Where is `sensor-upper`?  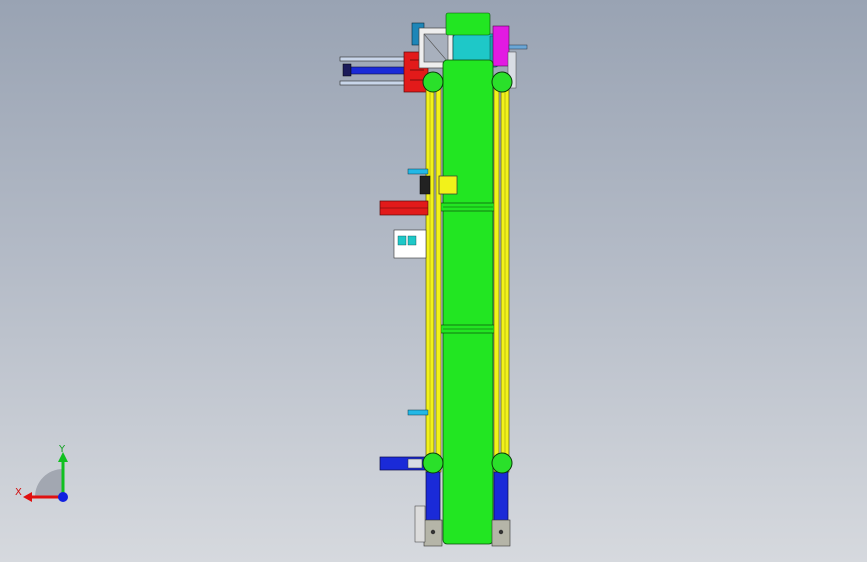
sensor-upper is located at coordinates (418, 171).